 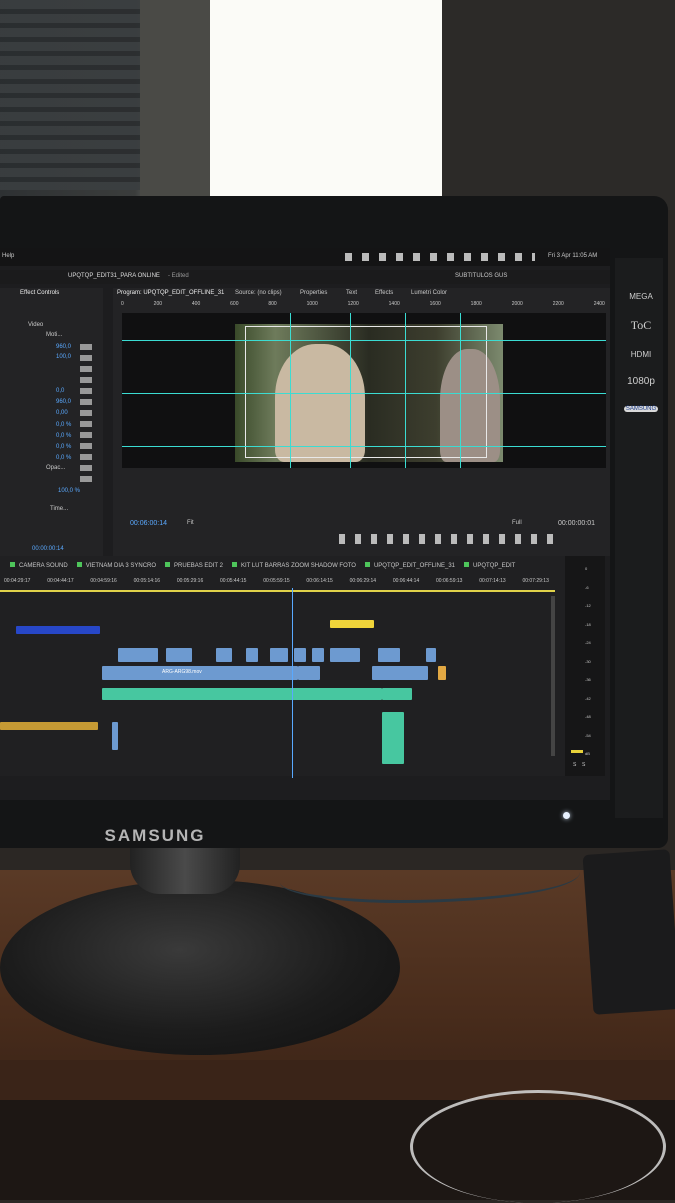 I want to click on ruler-tick: 2200, so click(x=558, y=304).